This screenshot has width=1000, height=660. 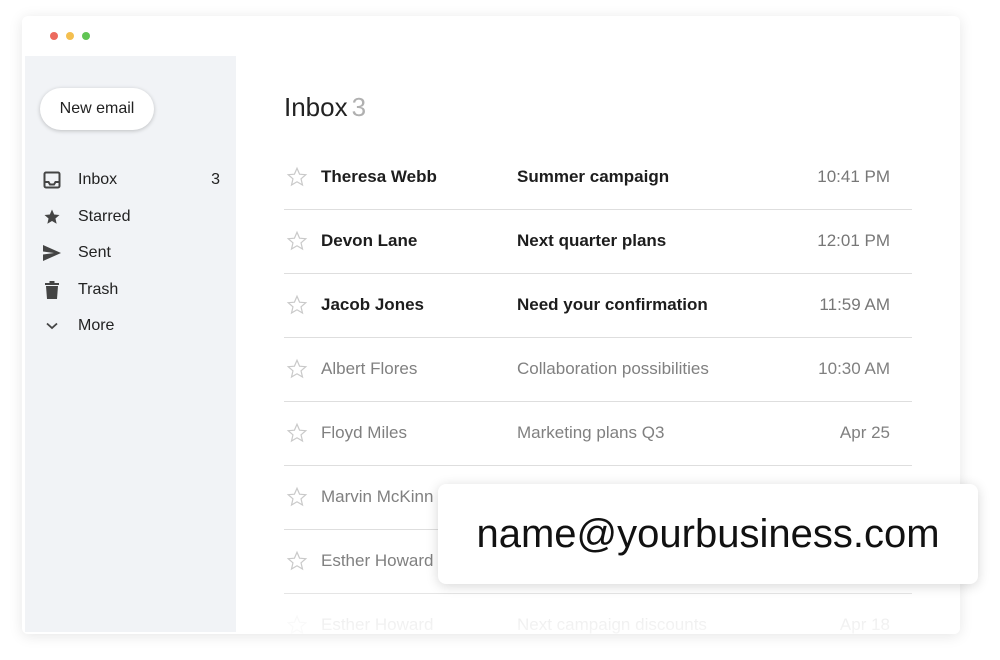 I want to click on email-sender: Albert Flores, so click(x=369, y=368).